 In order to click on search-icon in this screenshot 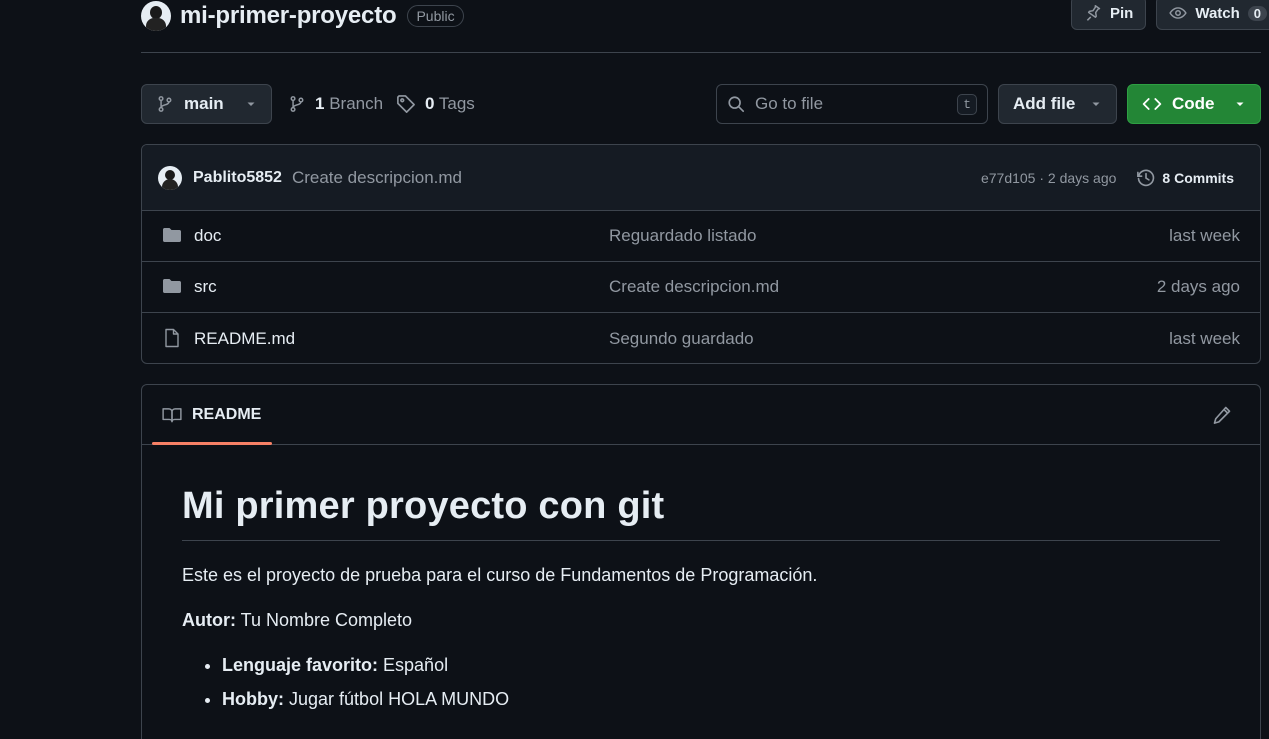, I will do `click(736, 104)`.